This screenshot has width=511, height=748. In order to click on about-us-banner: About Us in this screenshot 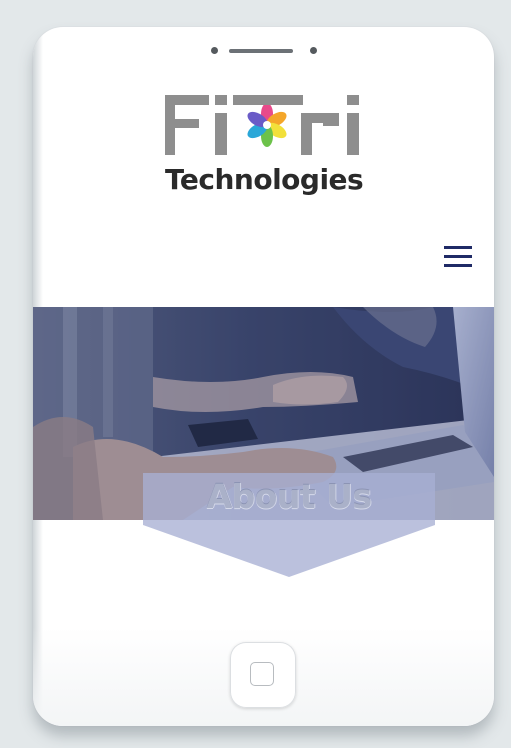, I will do `click(289, 525)`.